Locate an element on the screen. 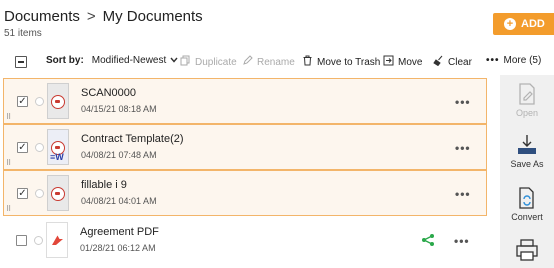 This screenshot has width=554, height=268. file-name: Agreement PDF is located at coordinates (119, 232).